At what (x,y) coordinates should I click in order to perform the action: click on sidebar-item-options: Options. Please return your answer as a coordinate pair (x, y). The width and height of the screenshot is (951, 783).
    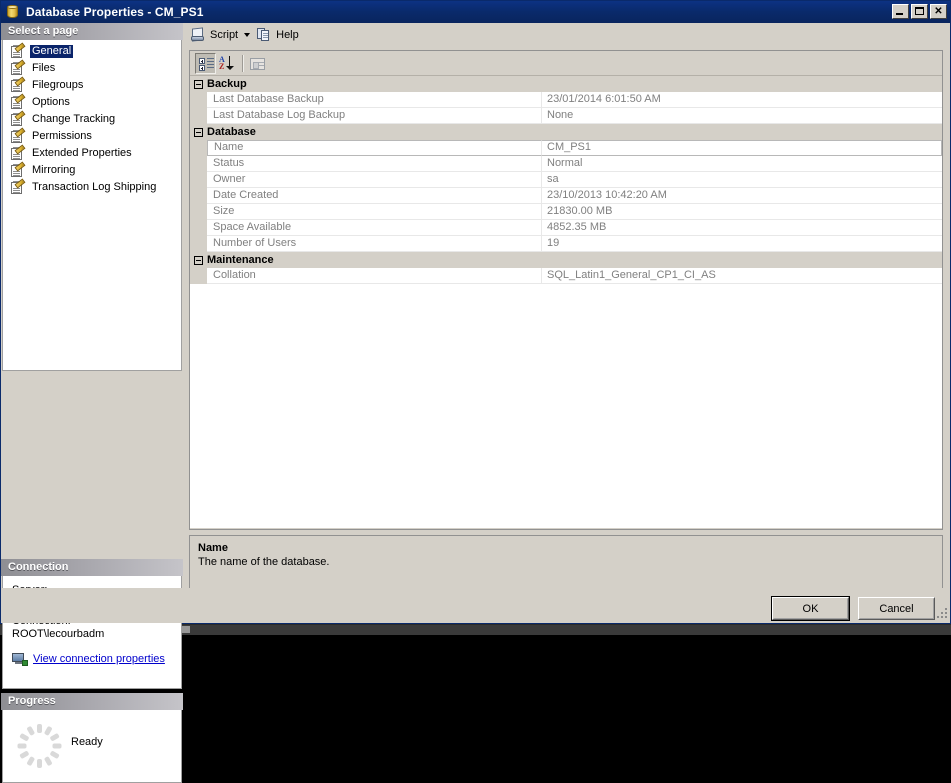
    Looking at the image, I should click on (92, 101).